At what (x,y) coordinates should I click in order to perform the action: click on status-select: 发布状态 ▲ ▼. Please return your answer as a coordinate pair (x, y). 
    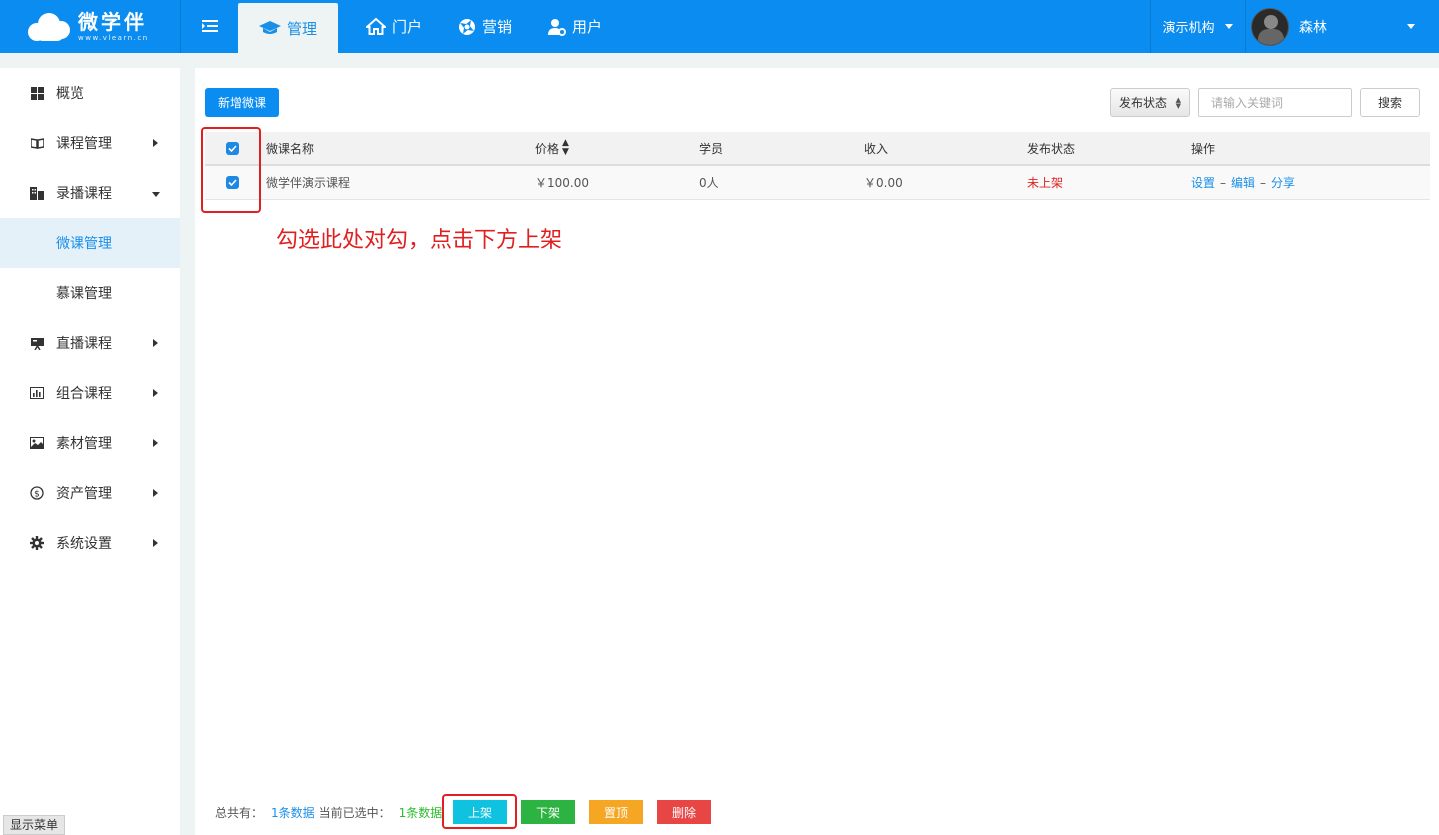
    Looking at the image, I should click on (1150, 102).